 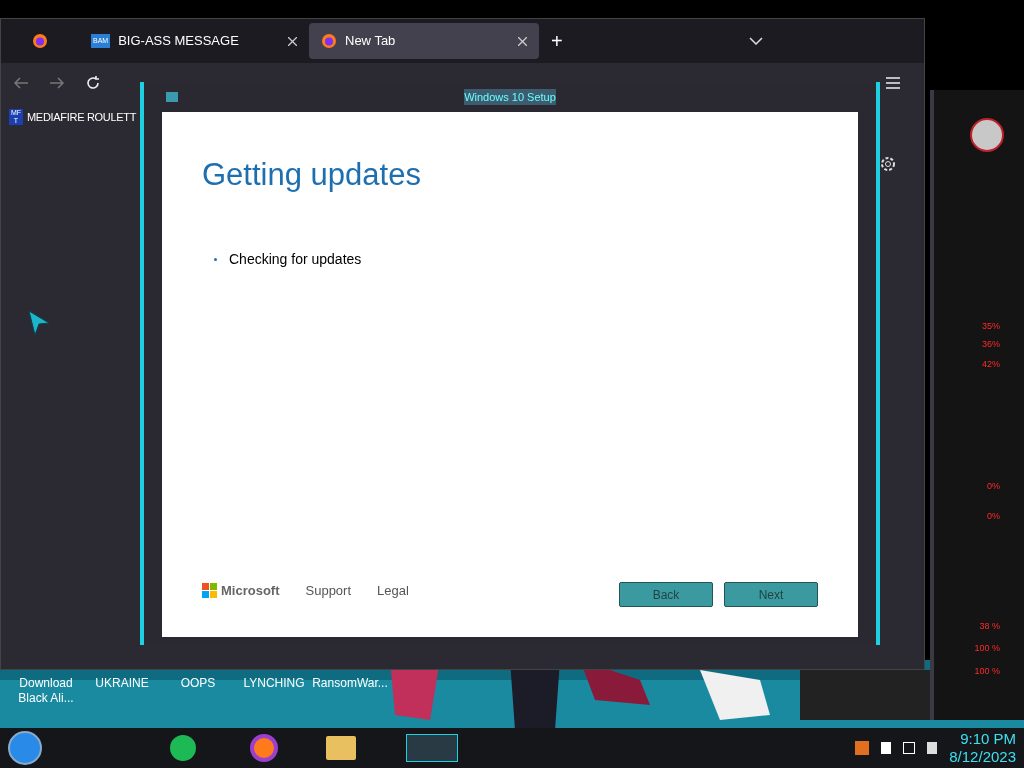 I want to click on desktop-icon-label: LYNCHING, so click(x=274, y=691).